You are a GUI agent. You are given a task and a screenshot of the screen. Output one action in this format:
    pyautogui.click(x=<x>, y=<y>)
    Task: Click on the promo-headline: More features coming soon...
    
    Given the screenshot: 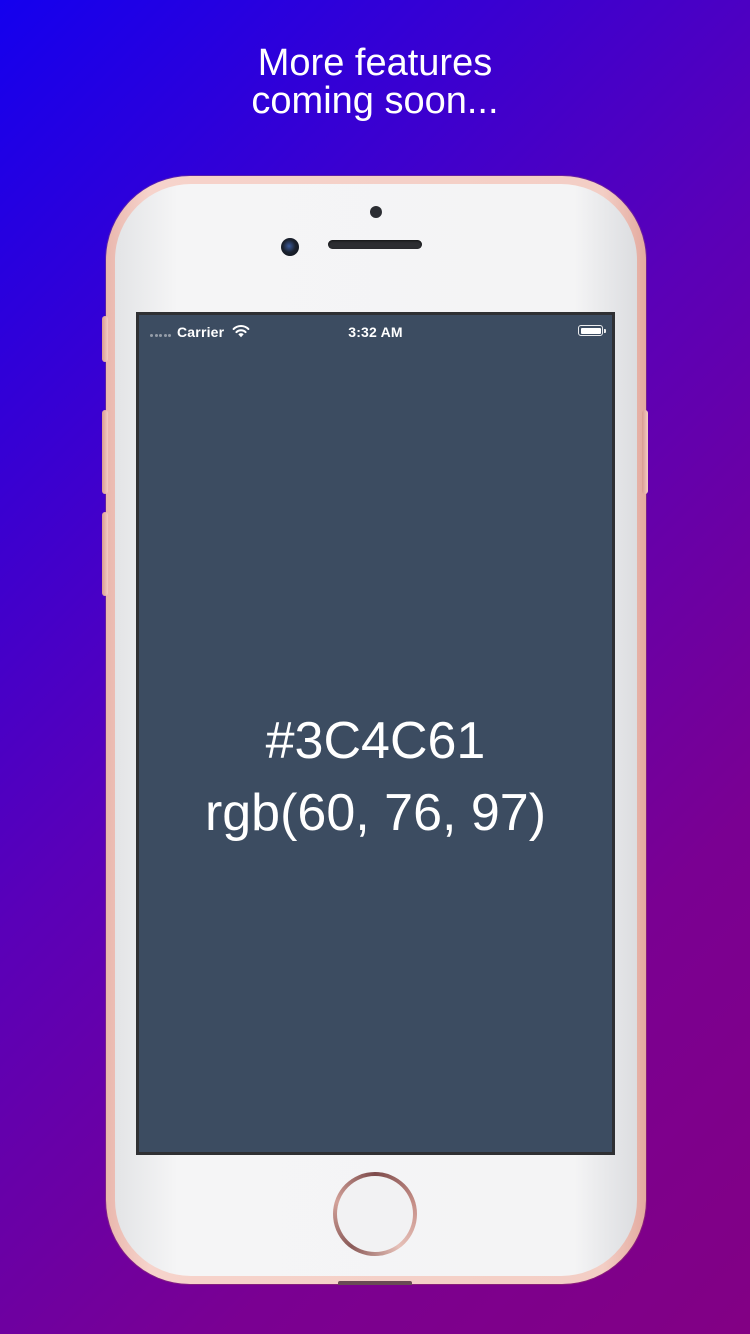 What is the action you would take?
    pyautogui.click(x=375, y=82)
    